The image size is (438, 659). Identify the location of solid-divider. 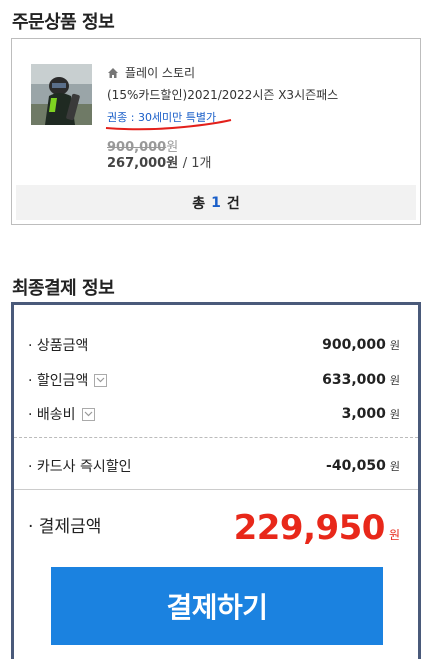
(216, 489).